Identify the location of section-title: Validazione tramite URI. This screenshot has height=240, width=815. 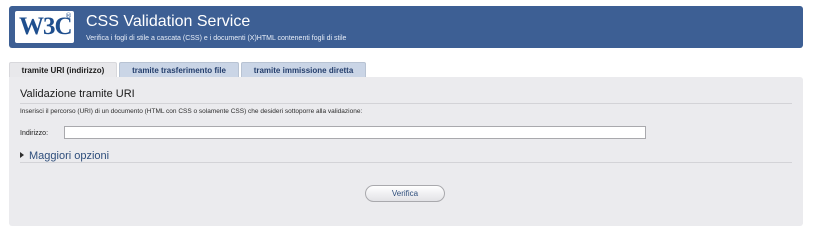
(77, 94).